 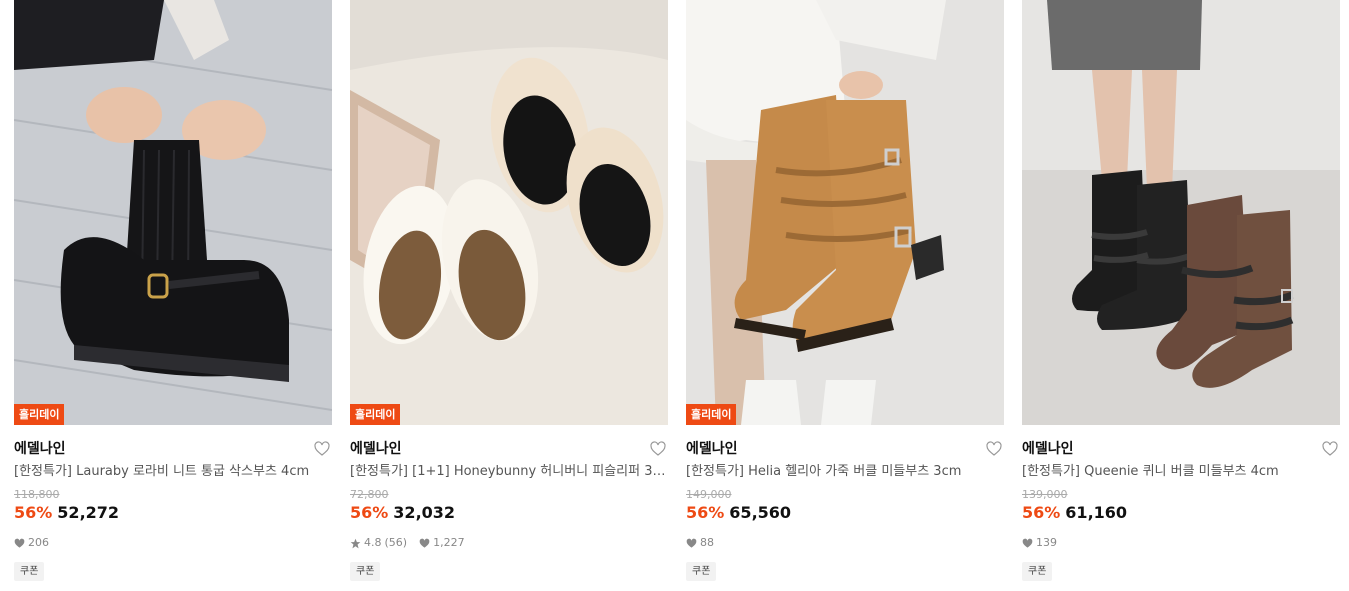 What do you see at coordinates (1181, 543) in the screenshot?
I see `product-meta: 139` at bounding box center [1181, 543].